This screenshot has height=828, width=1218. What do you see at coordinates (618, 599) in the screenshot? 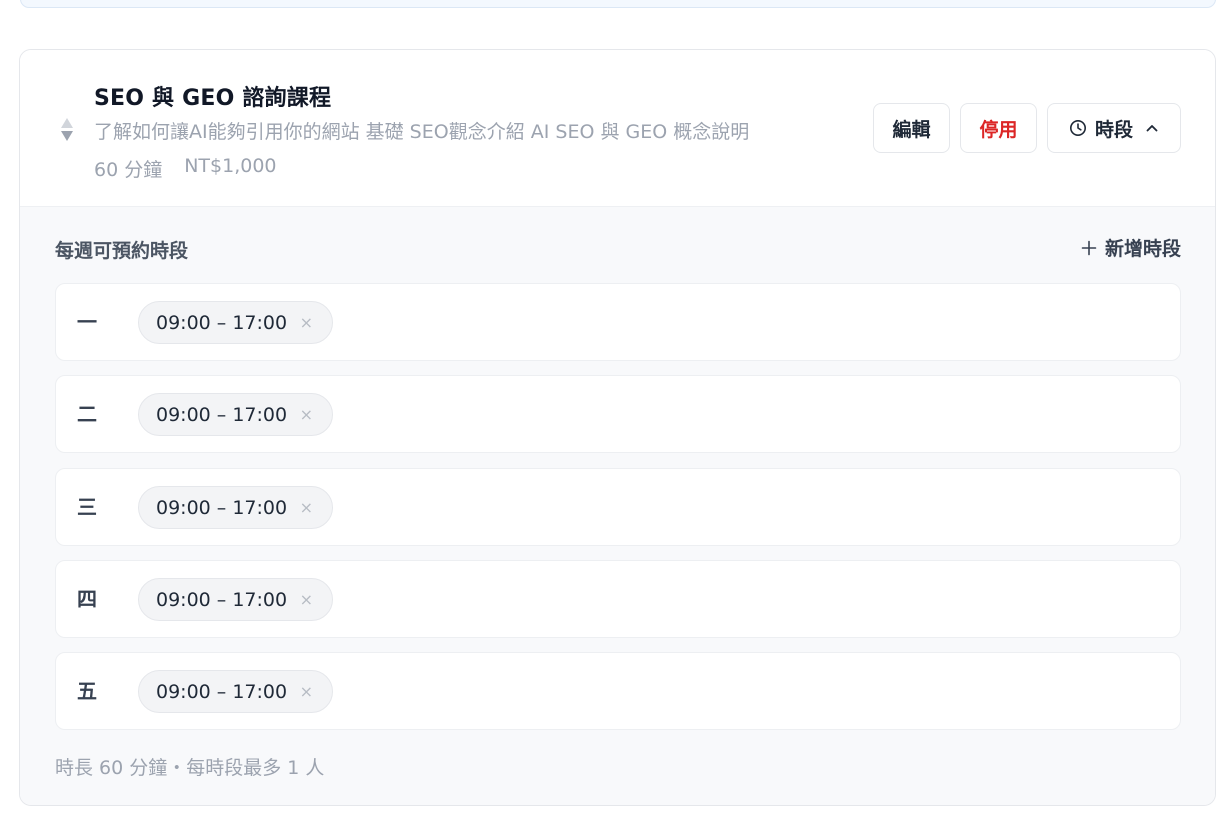
I see `day-row-thu: 四 09:00 – 17:00 ×` at bounding box center [618, 599].